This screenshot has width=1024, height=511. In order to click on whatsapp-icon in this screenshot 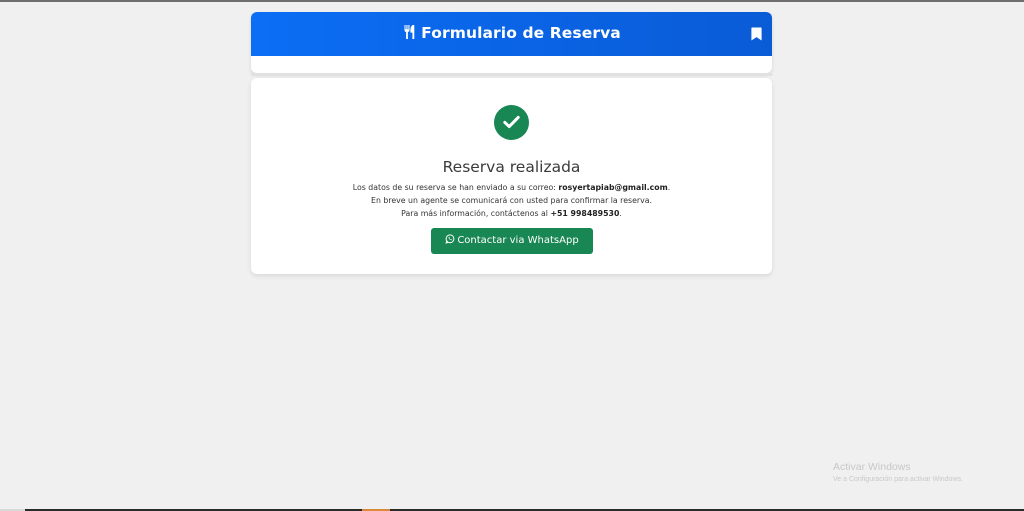, I will do `click(450, 239)`.